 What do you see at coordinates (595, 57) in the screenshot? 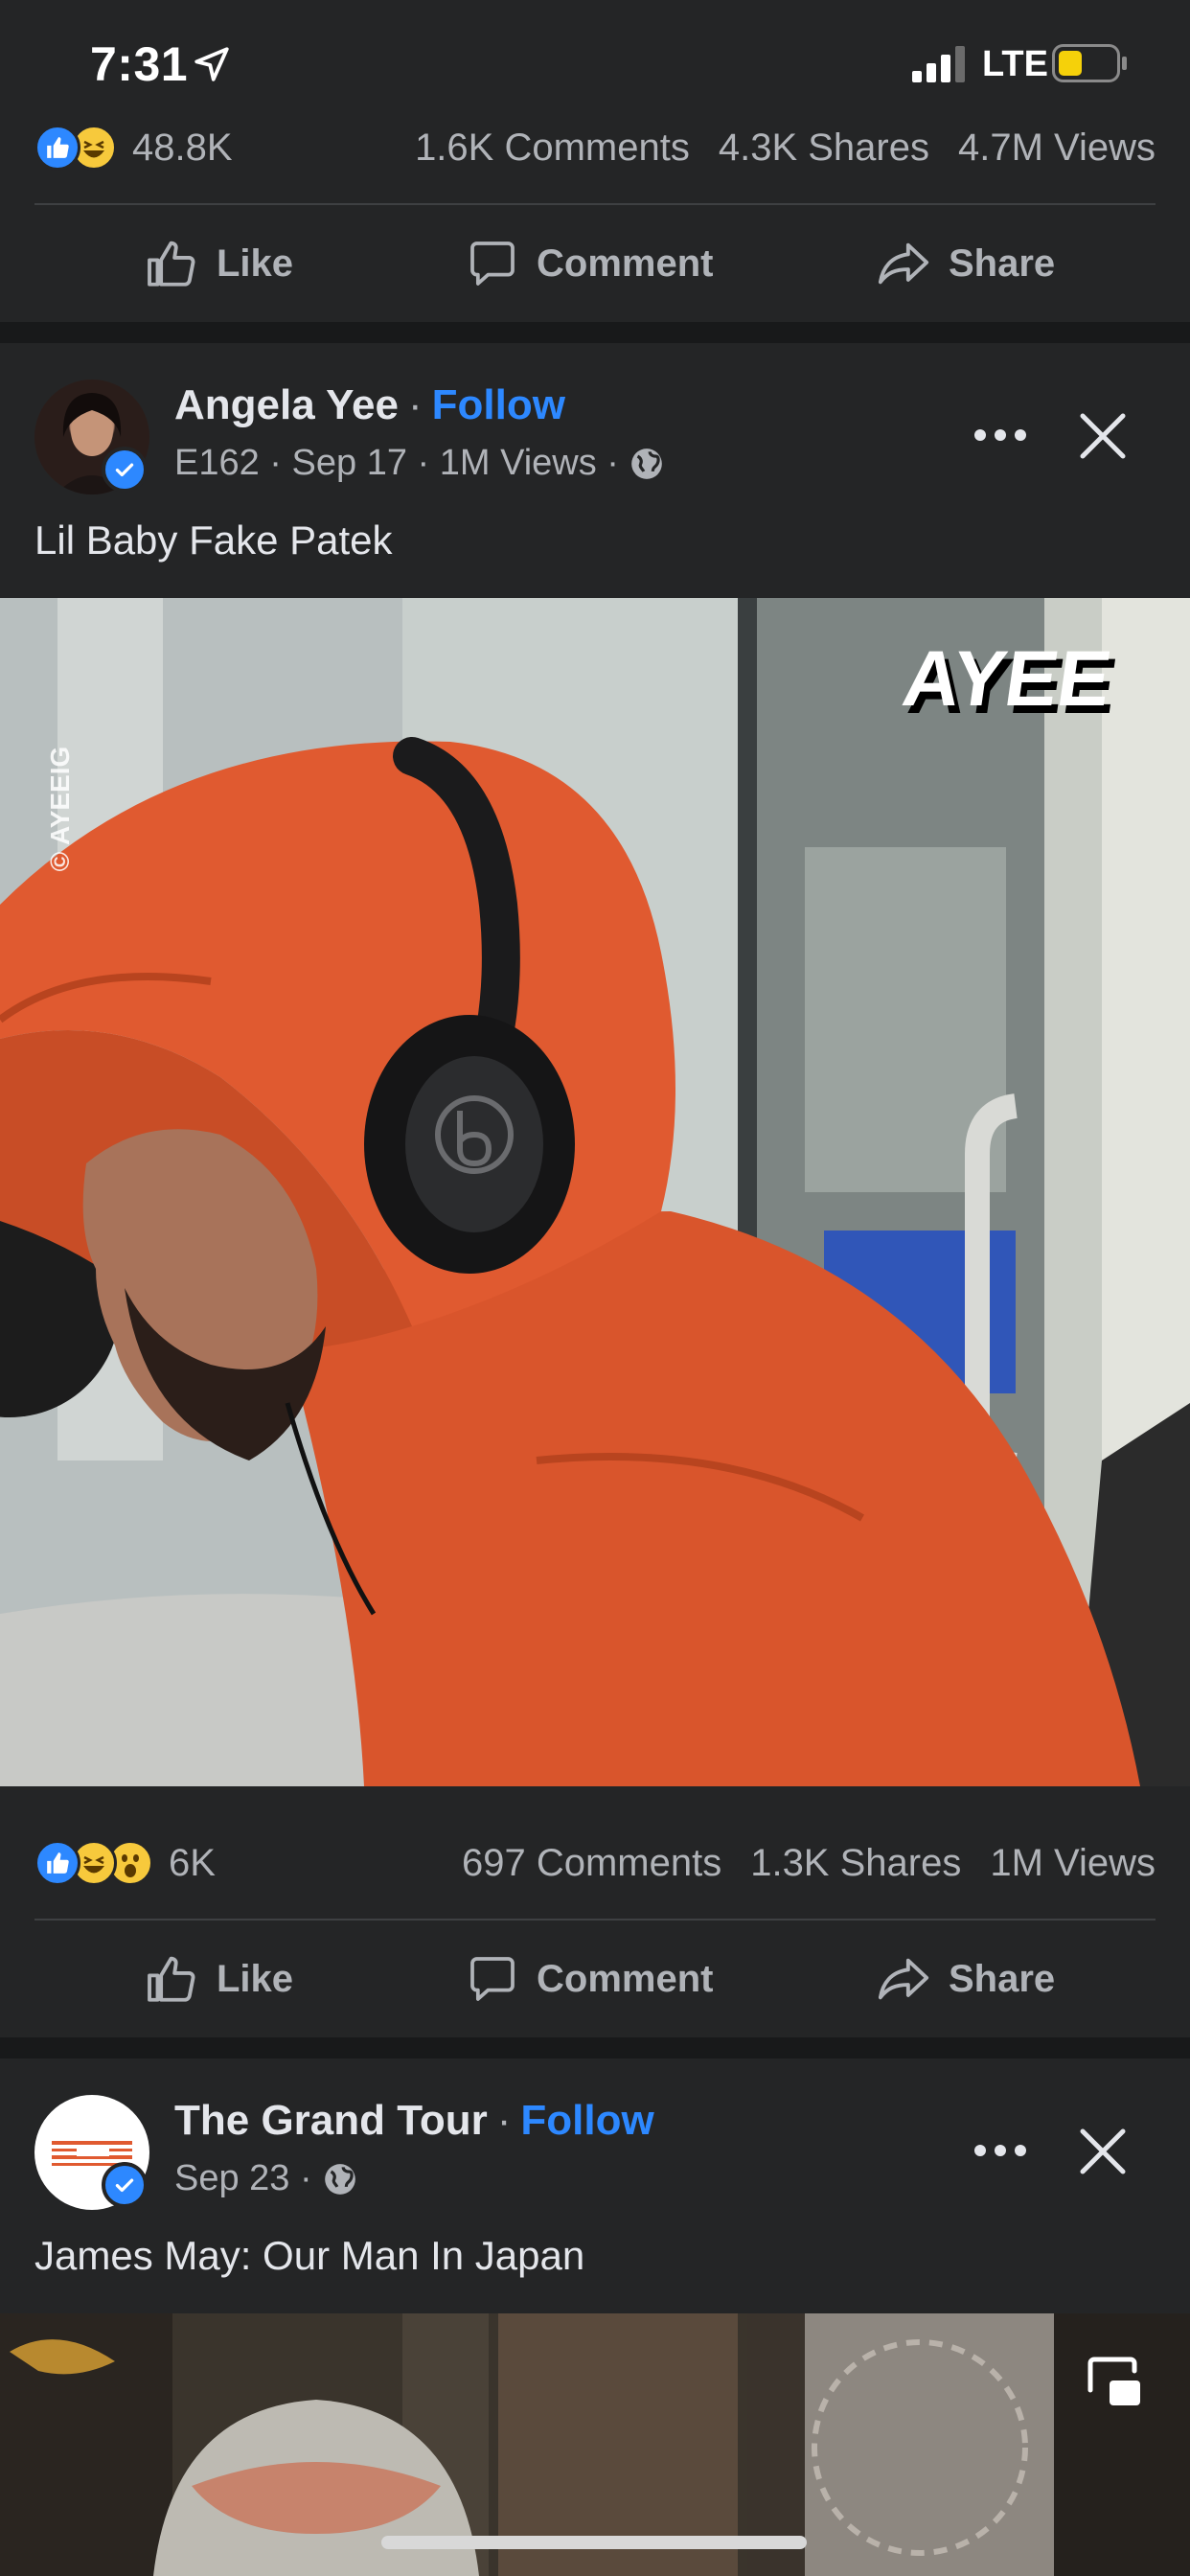
I see `status-bar: 7:31 LTE` at bounding box center [595, 57].